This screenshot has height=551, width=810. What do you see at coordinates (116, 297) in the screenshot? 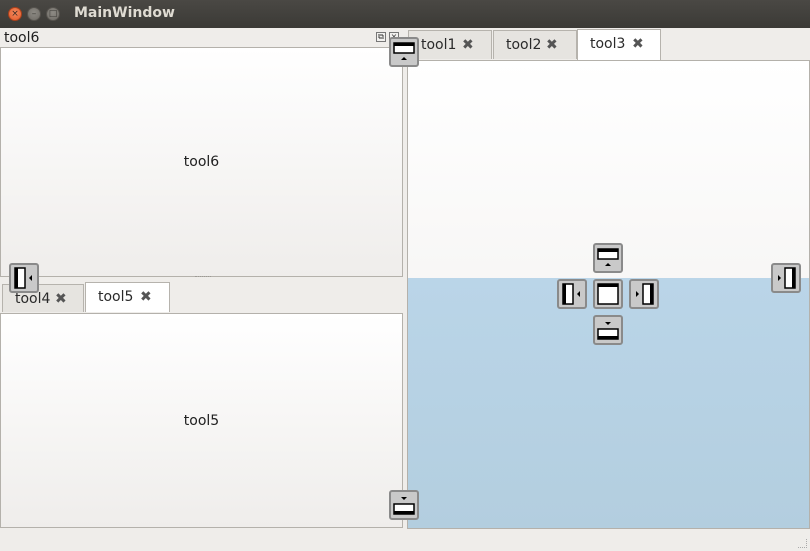
I see `tab-label: tool5` at bounding box center [116, 297].